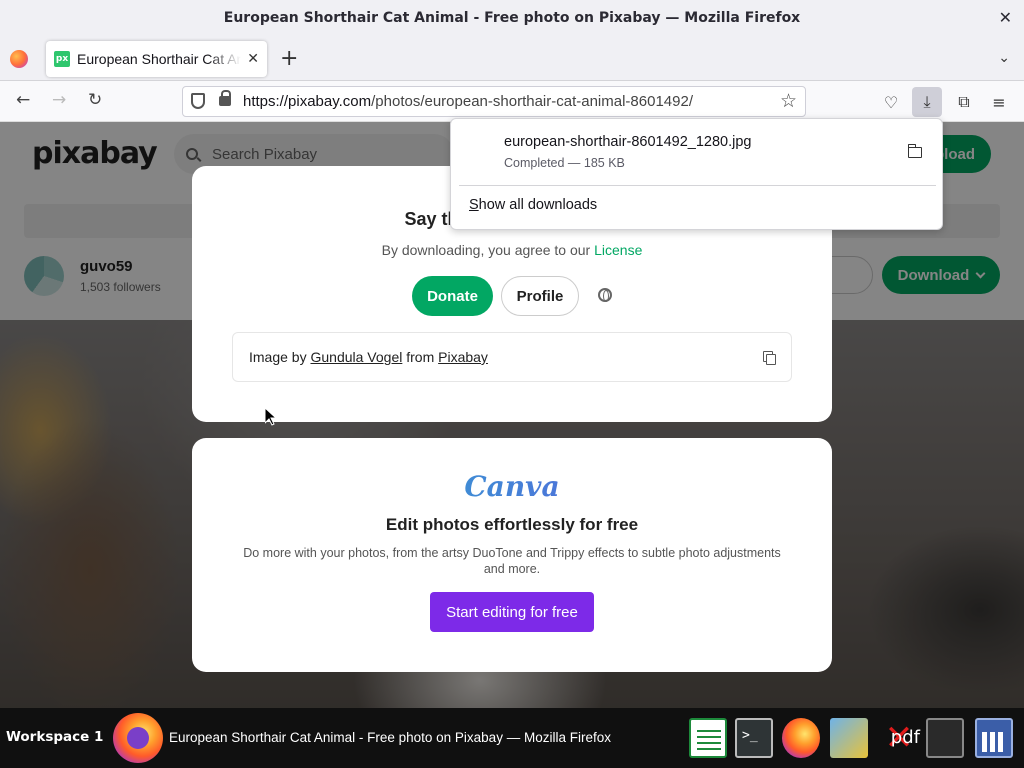 Image resolution: width=1024 pixels, height=768 pixels. I want to click on copy-icon, so click(769, 358).